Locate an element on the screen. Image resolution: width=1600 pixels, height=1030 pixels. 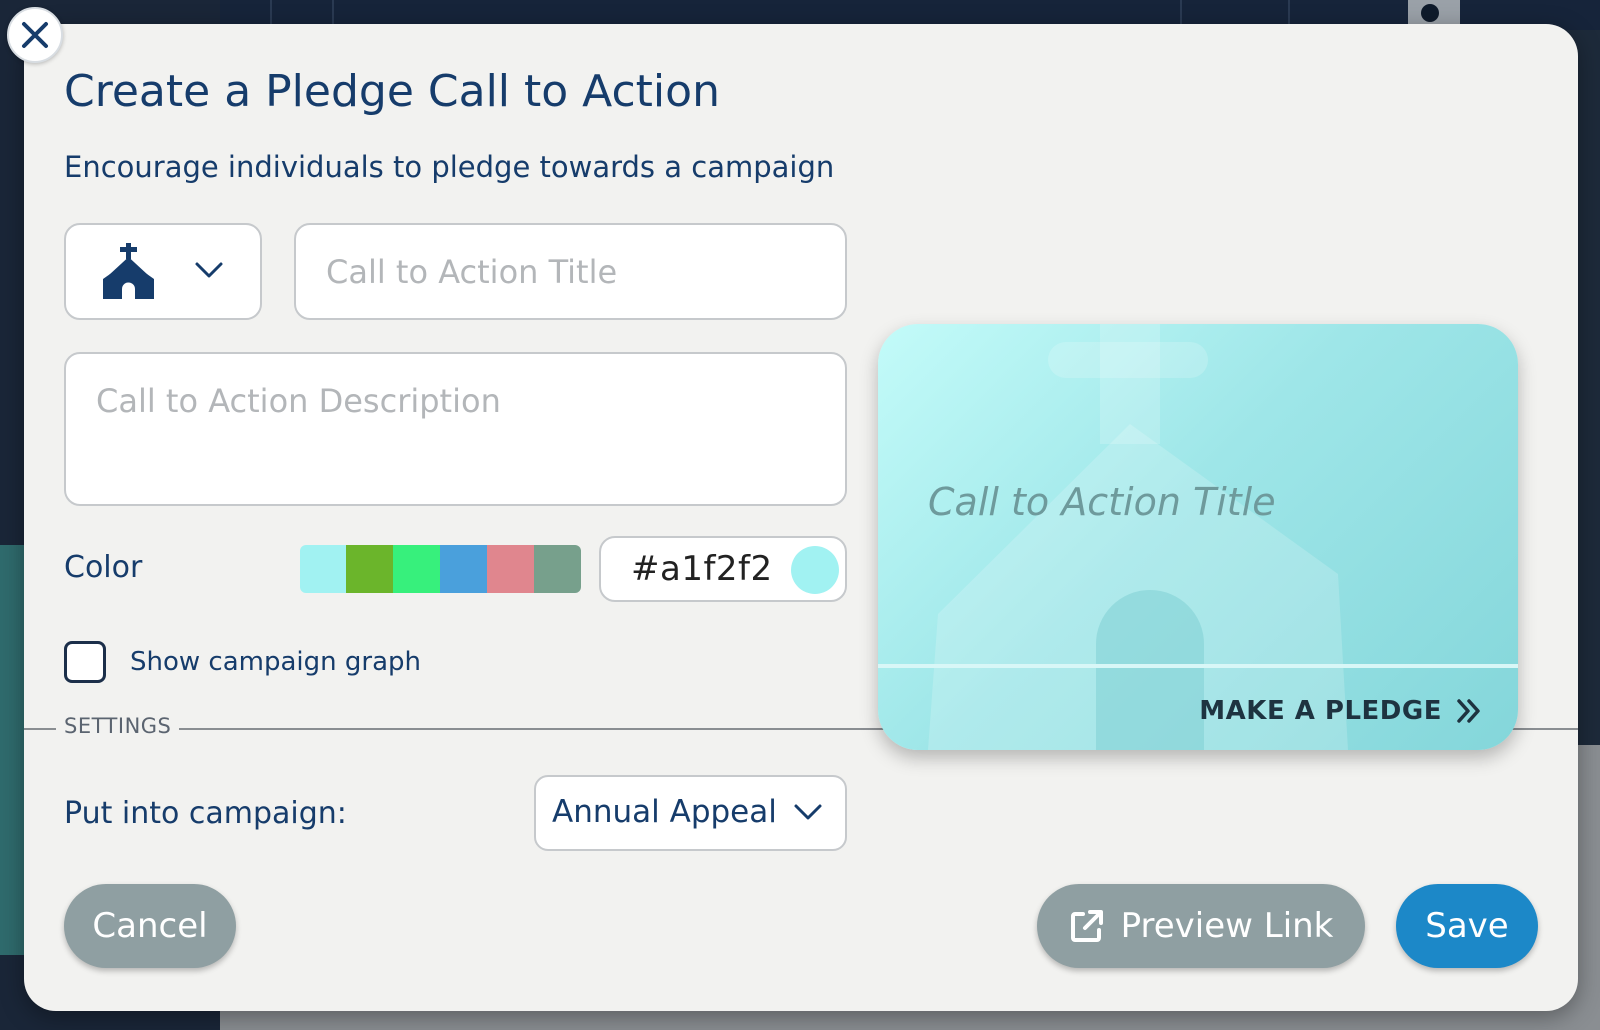
color-preview-dot is located at coordinates (815, 570).